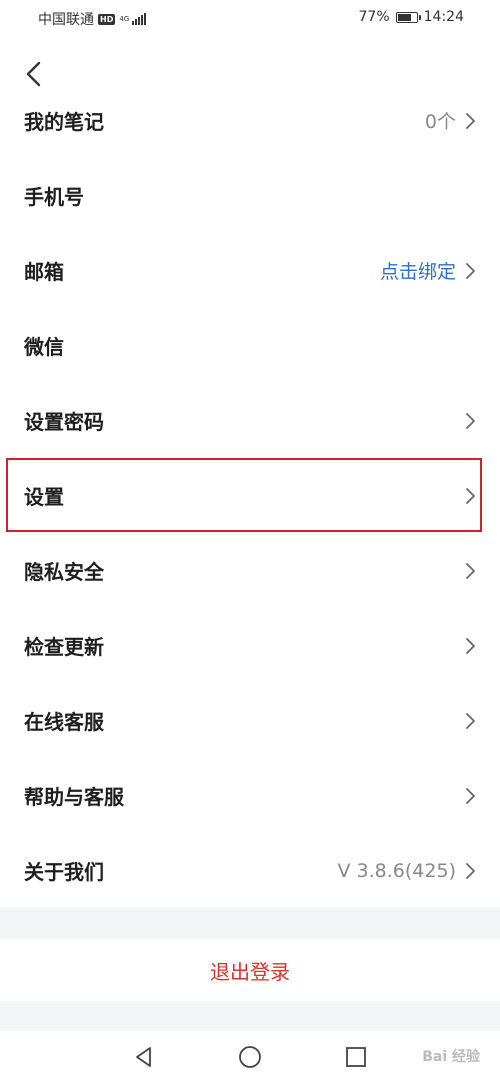 Image resolution: width=500 pixels, height=1083 pixels. What do you see at coordinates (44, 272) in the screenshot?
I see `menu-row-label: 邮箱` at bounding box center [44, 272].